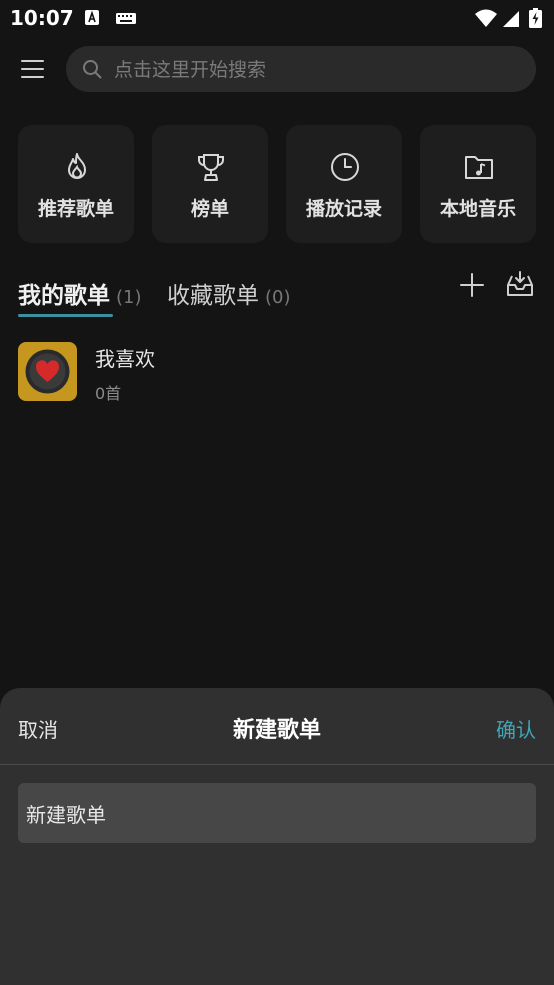 The image size is (554, 985). I want to click on tab-count: (0), so click(278, 297).